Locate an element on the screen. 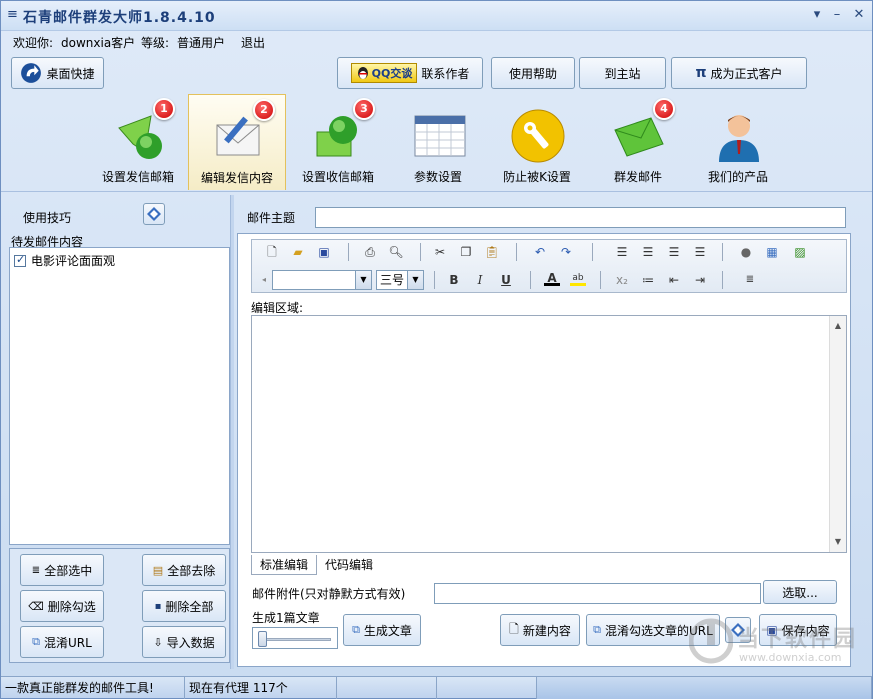 The image size is (873, 699). image-icon: ● is located at coordinates (746, 252).